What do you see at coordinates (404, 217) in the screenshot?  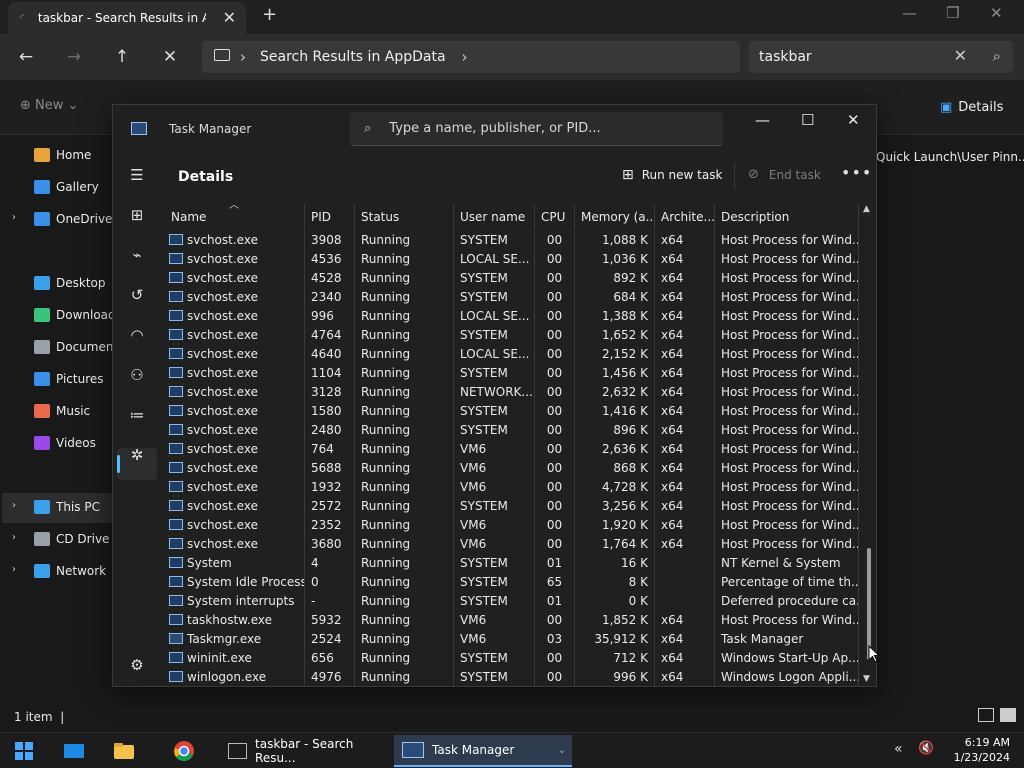 I see `column-header-status: Status` at bounding box center [404, 217].